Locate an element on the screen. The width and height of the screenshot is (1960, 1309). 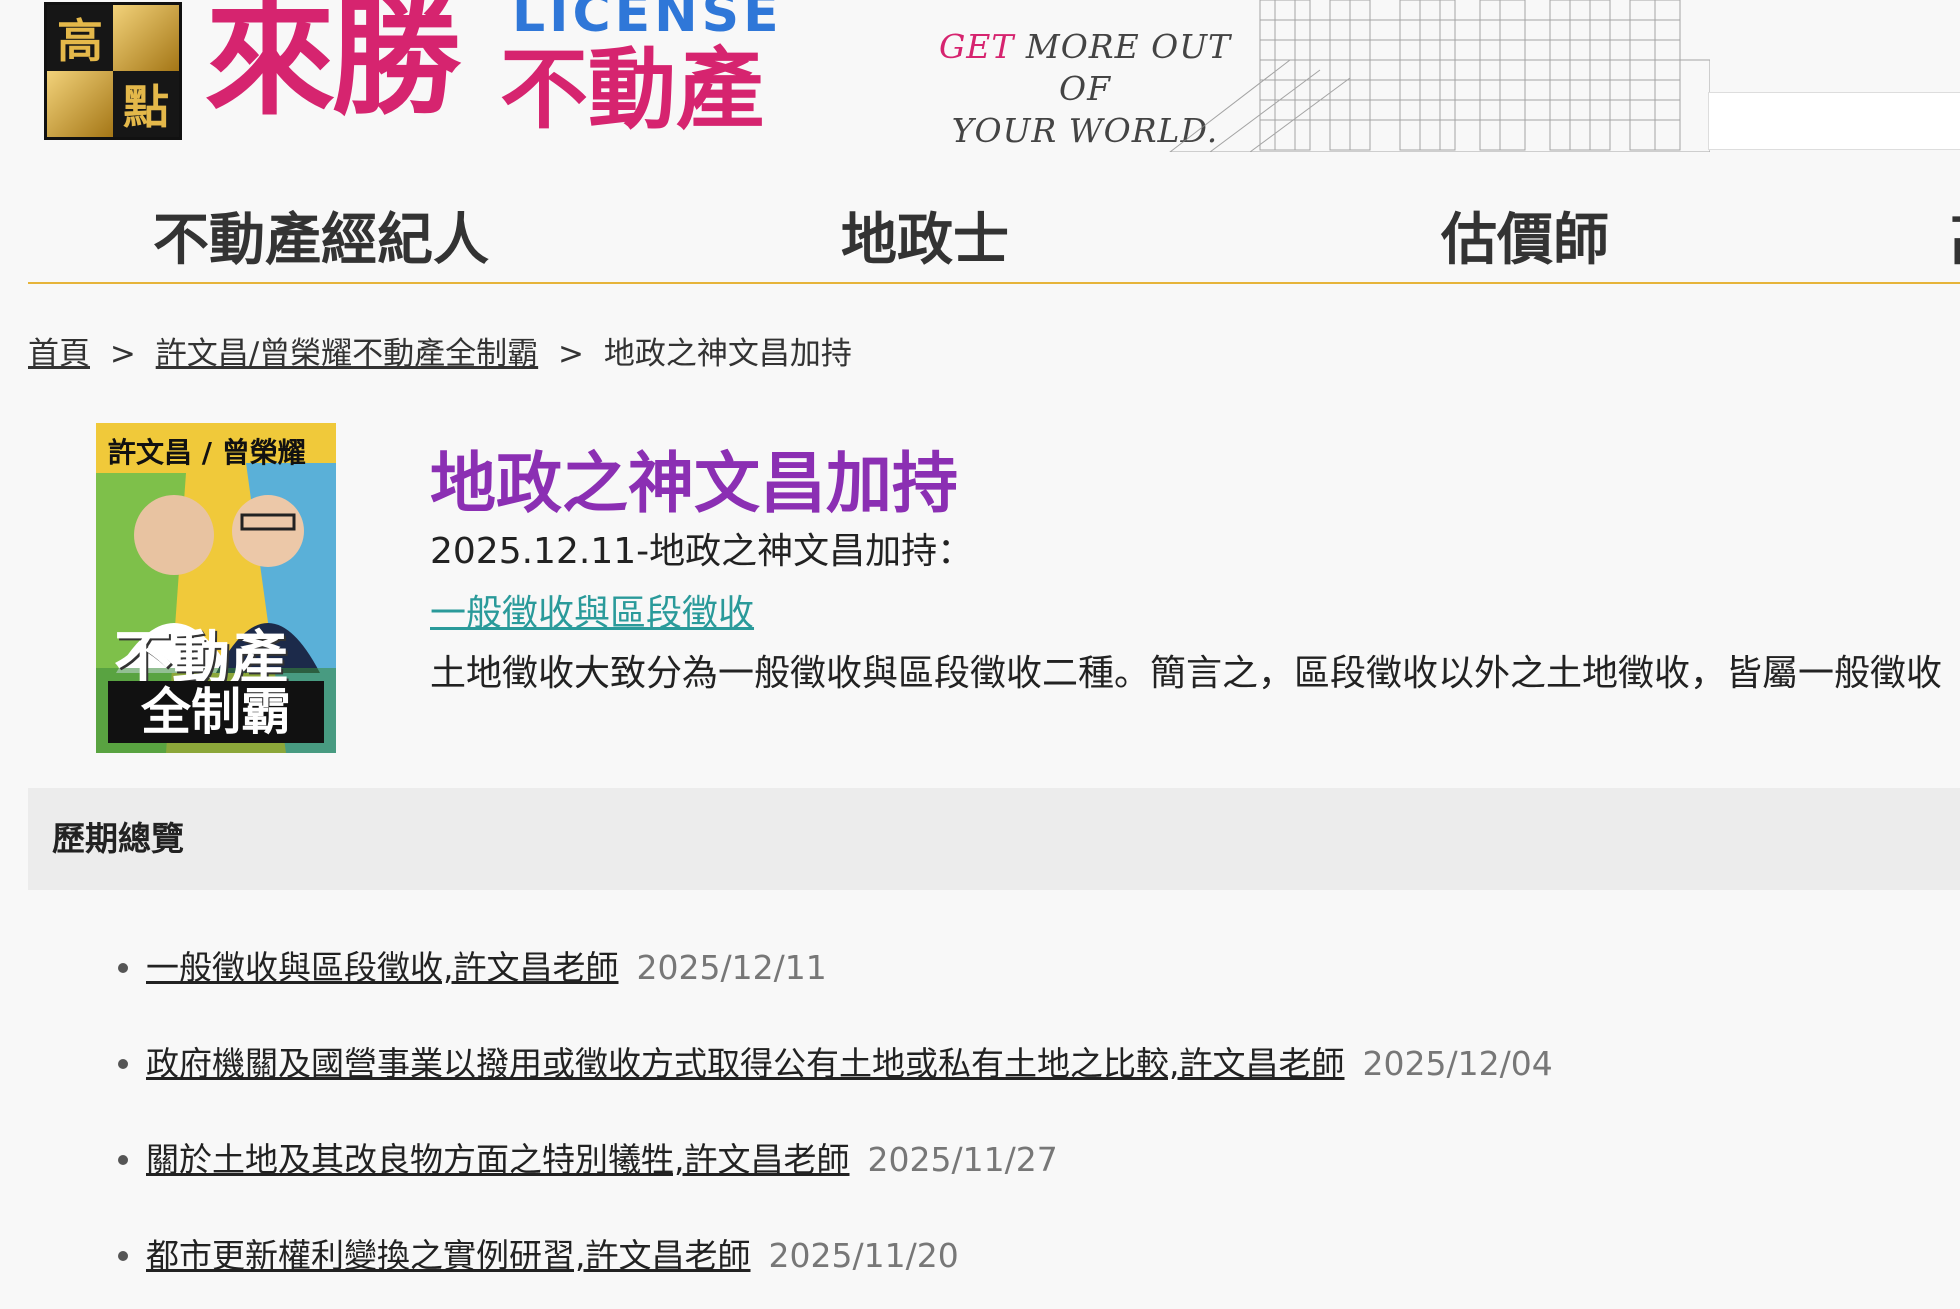
brand-sub: 不動產 is located at coordinates (632, 89).